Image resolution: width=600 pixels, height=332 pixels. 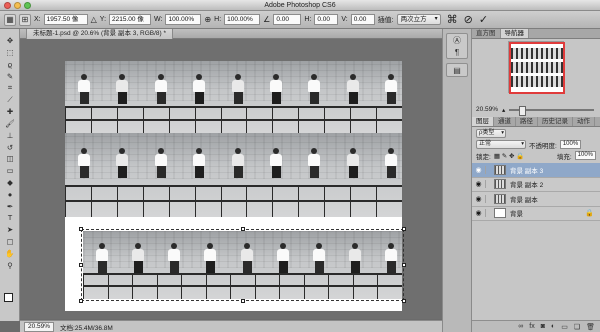 I want to click on eraser-tool-icon: ◫, so click(x=10, y=159).